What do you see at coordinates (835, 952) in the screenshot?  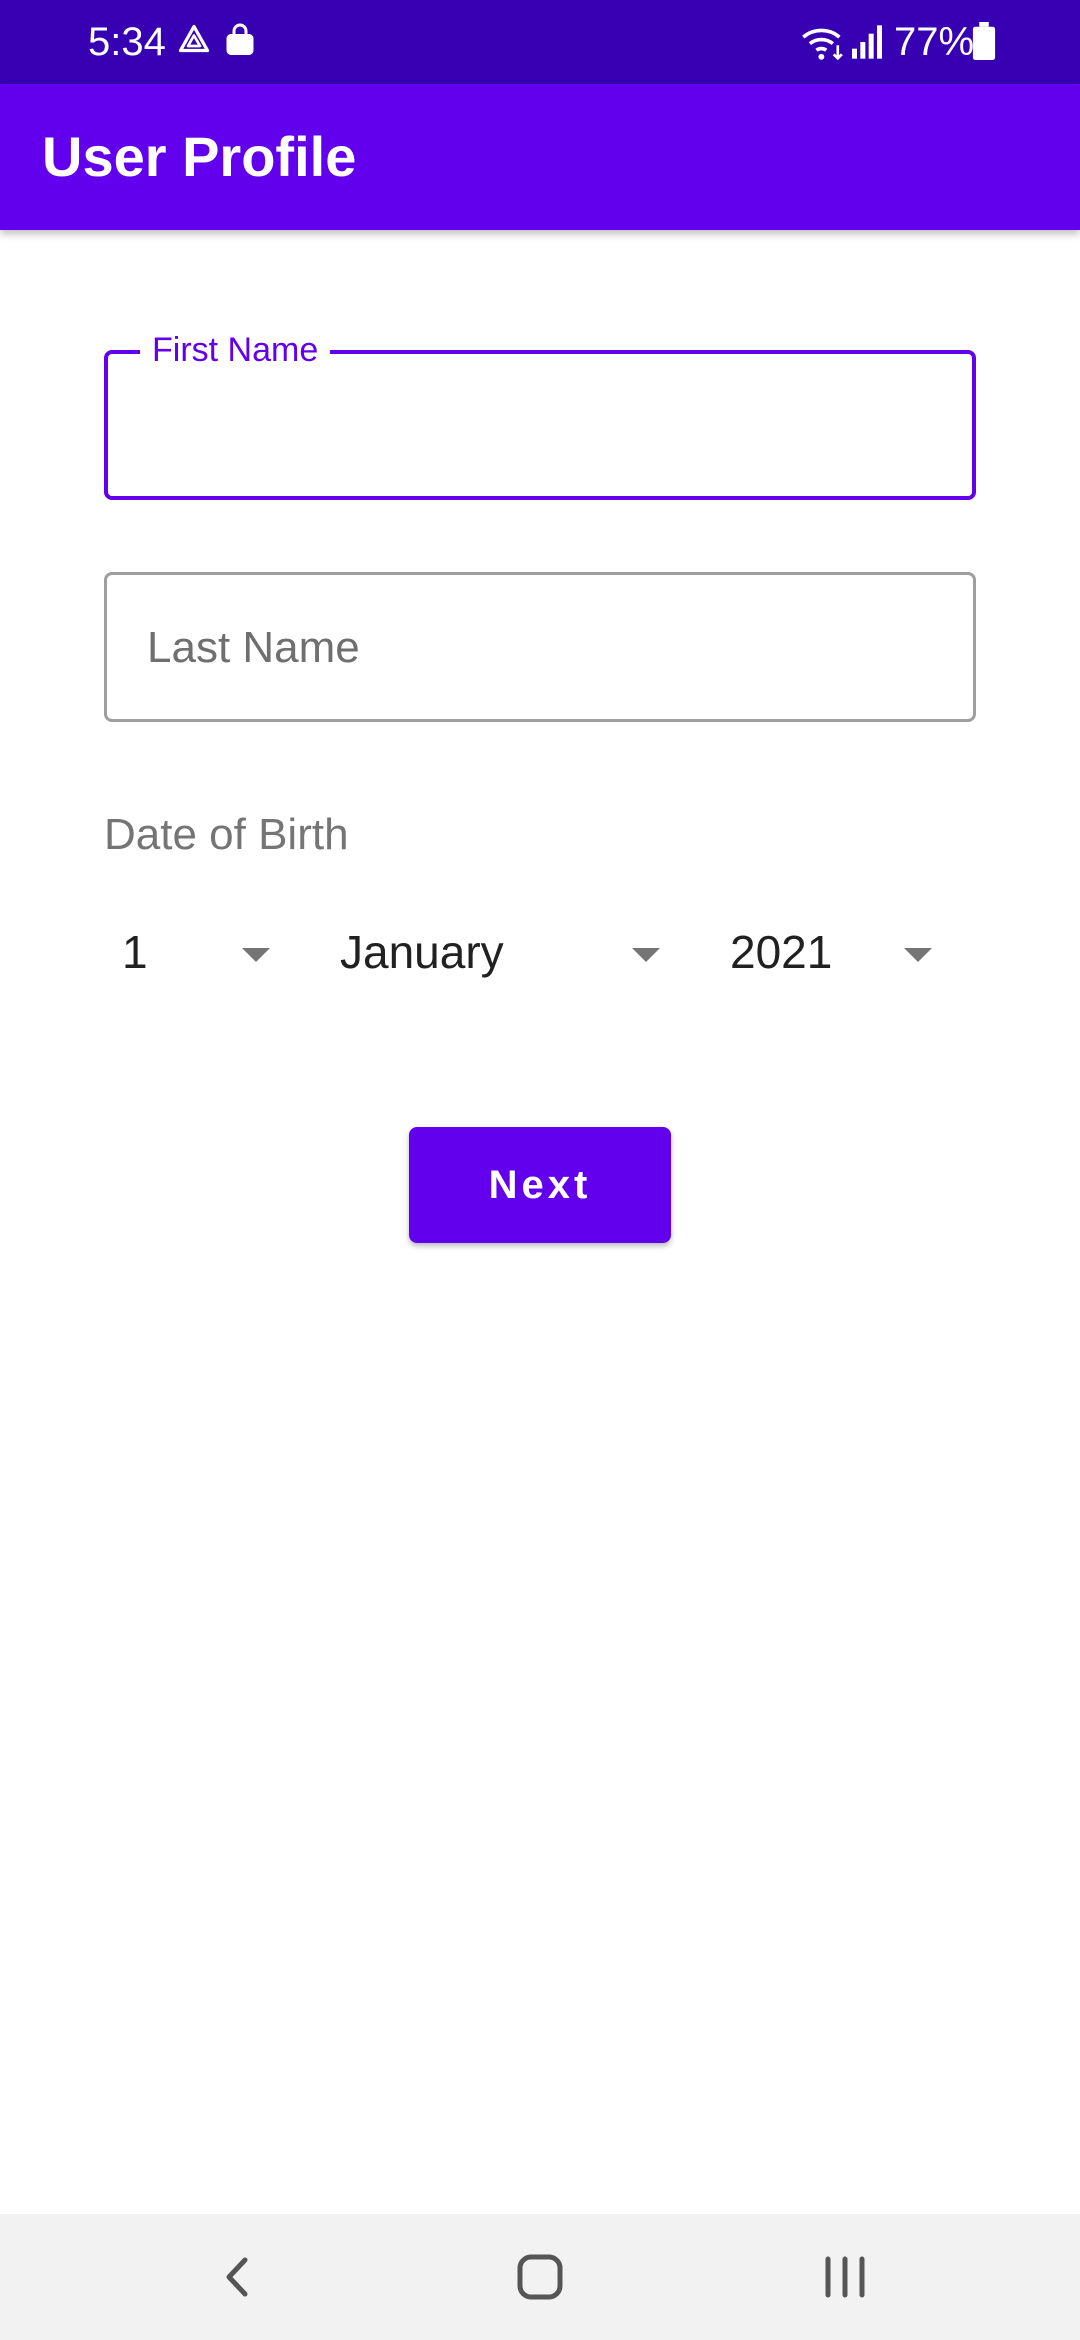 I see `year-spinner: 2021` at bounding box center [835, 952].